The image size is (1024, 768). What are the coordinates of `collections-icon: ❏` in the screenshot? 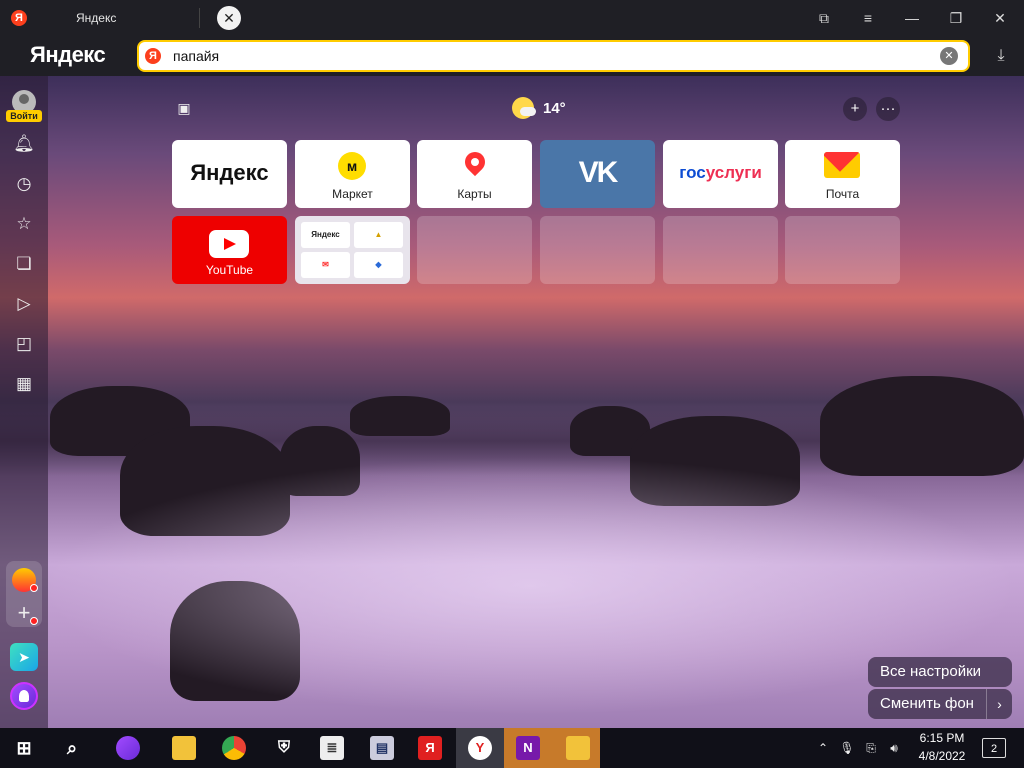 It's located at (24, 264).